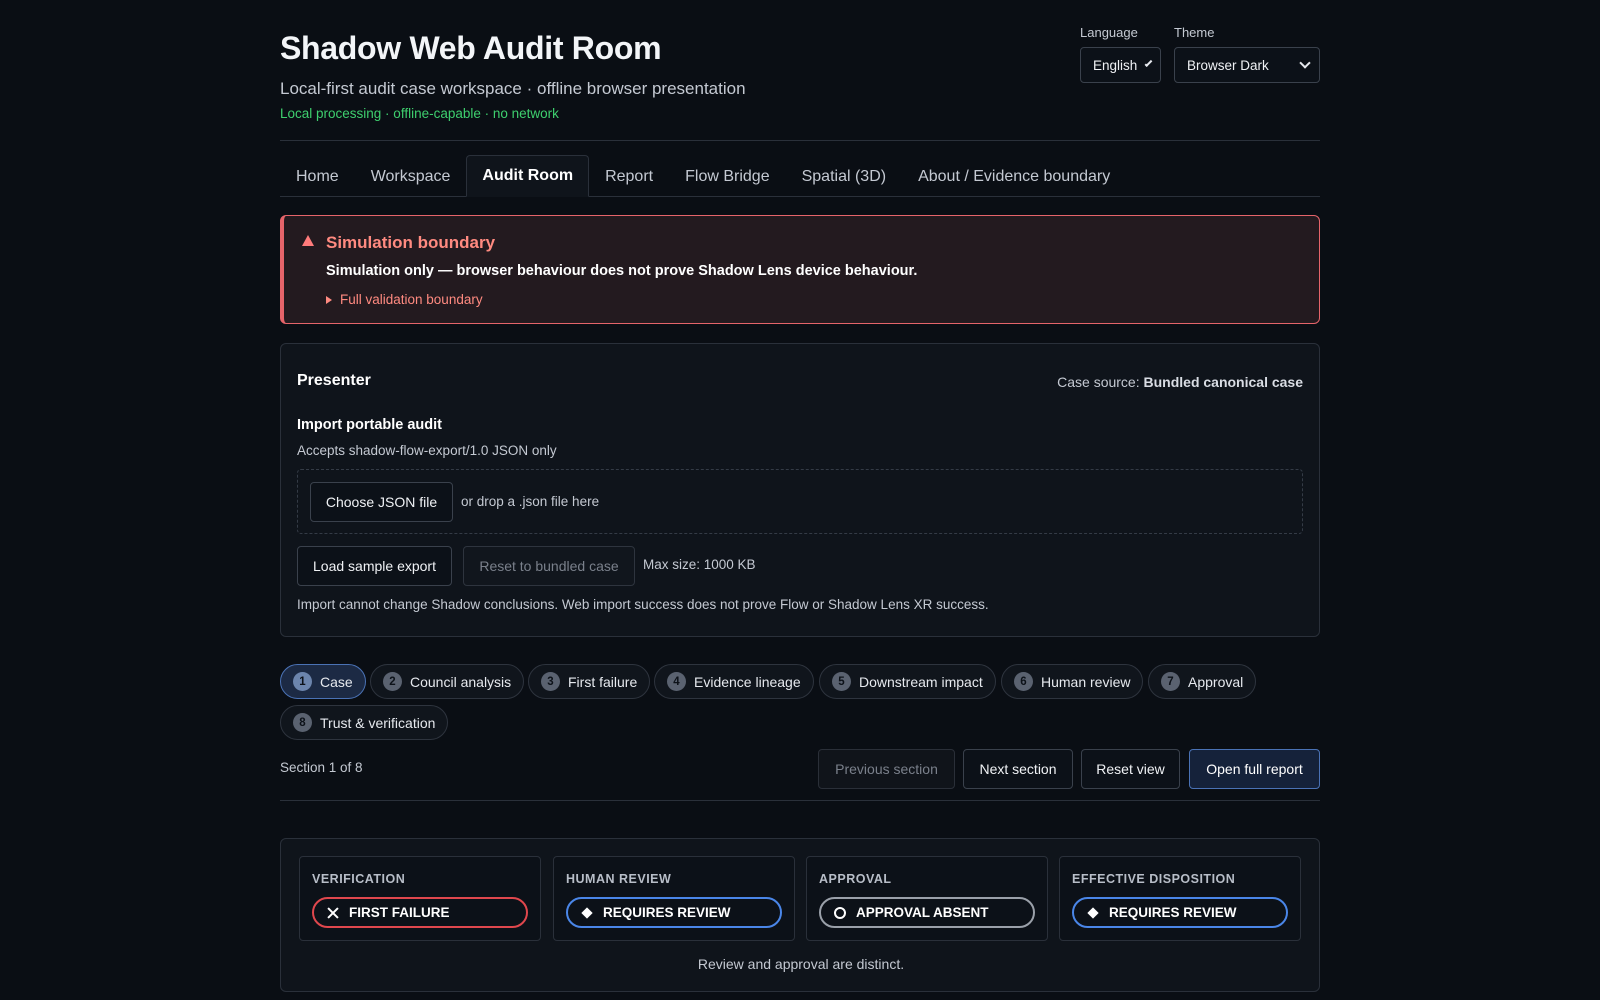  I want to click on section-chip-trust-verification: 8 Trust & verification, so click(364, 722).